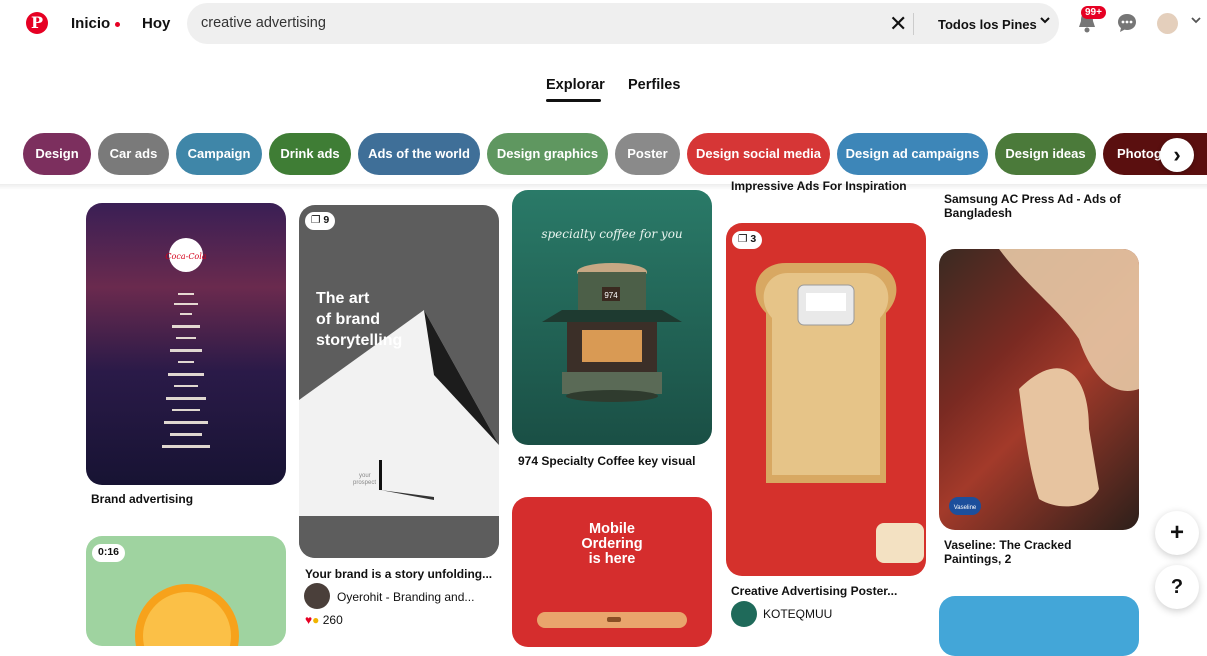  I want to click on account-chevron-icon, so click(1196, 21).